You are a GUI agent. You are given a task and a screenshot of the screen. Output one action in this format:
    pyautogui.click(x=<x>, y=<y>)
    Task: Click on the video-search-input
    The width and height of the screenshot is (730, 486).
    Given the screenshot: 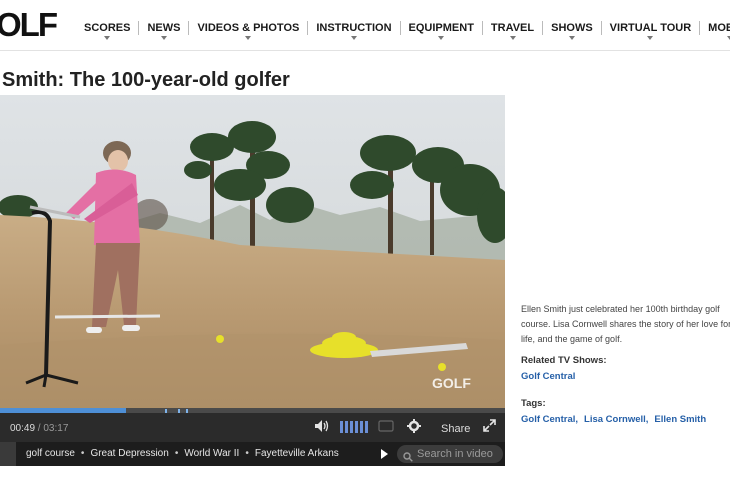 What is the action you would take?
    pyautogui.click(x=459, y=454)
    